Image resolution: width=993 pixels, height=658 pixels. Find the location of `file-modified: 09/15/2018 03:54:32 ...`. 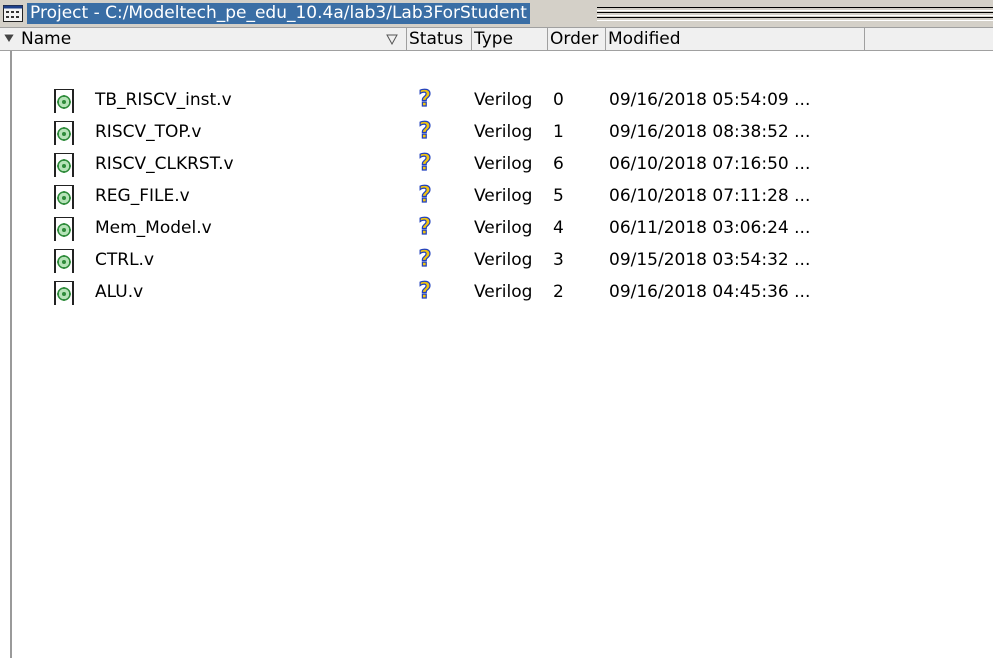

file-modified: 09/15/2018 03:54:32 ... is located at coordinates (710, 260).